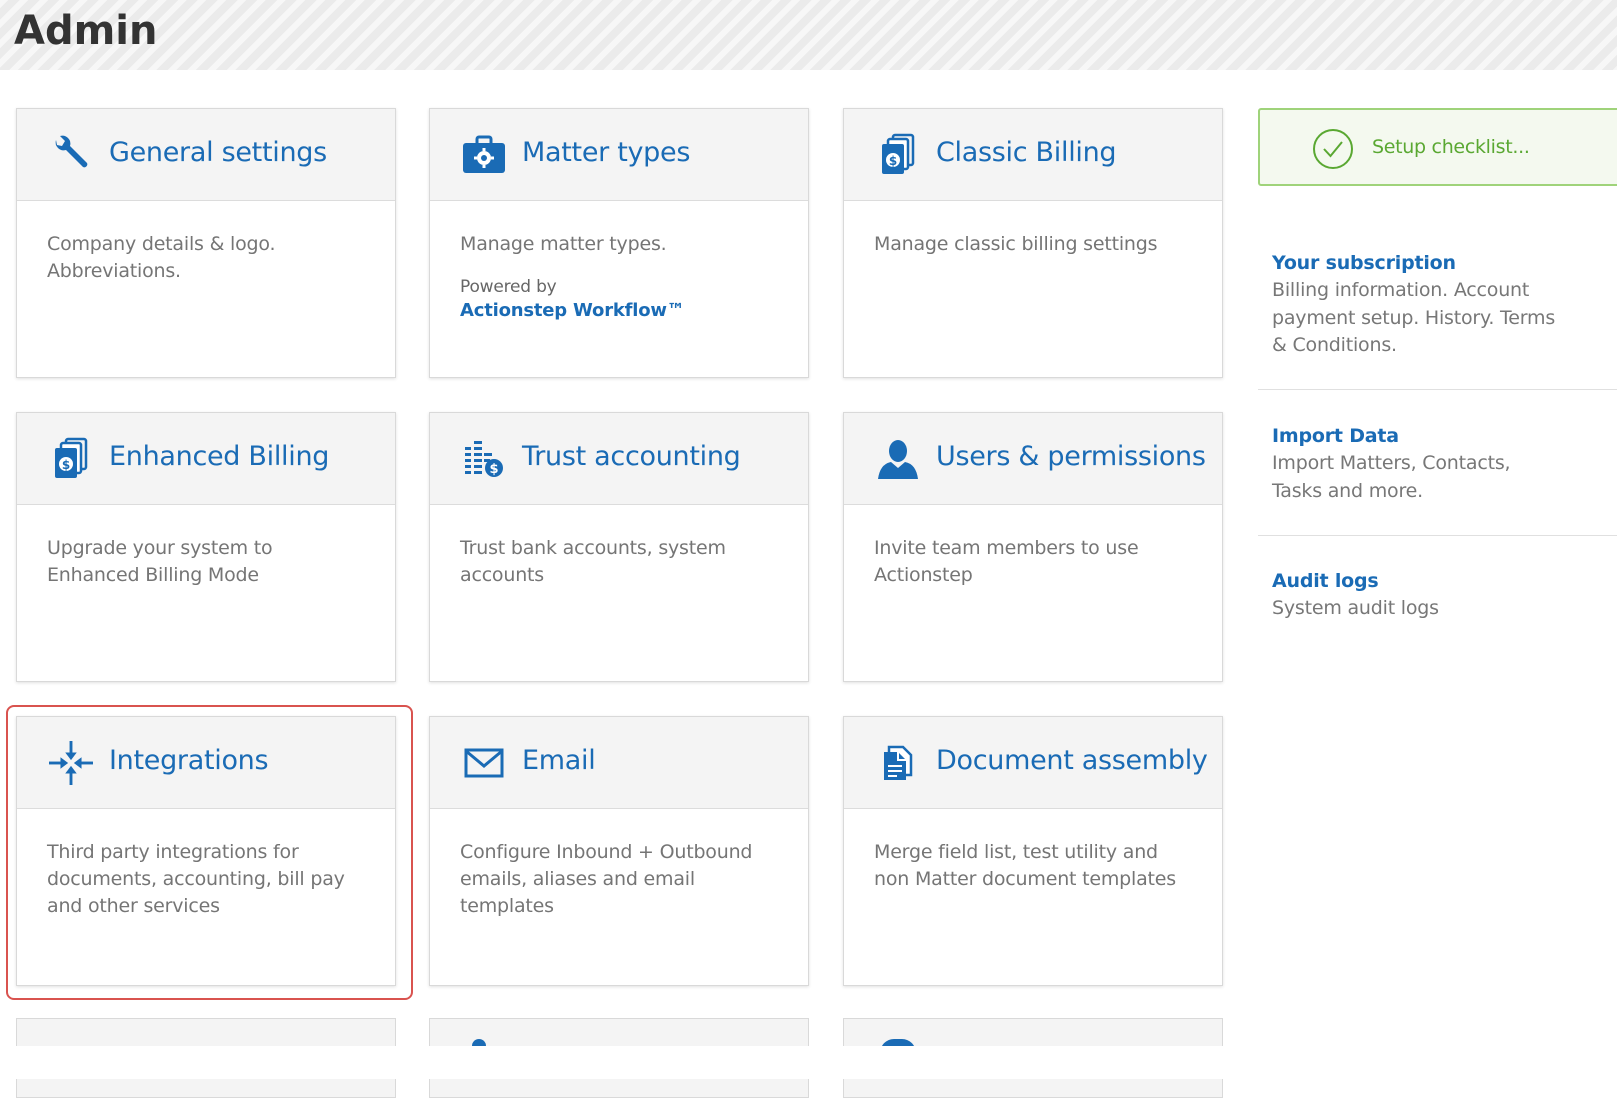 This screenshot has width=1617, height=1098. What do you see at coordinates (619, 763) in the screenshot?
I see `card-header: Email` at bounding box center [619, 763].